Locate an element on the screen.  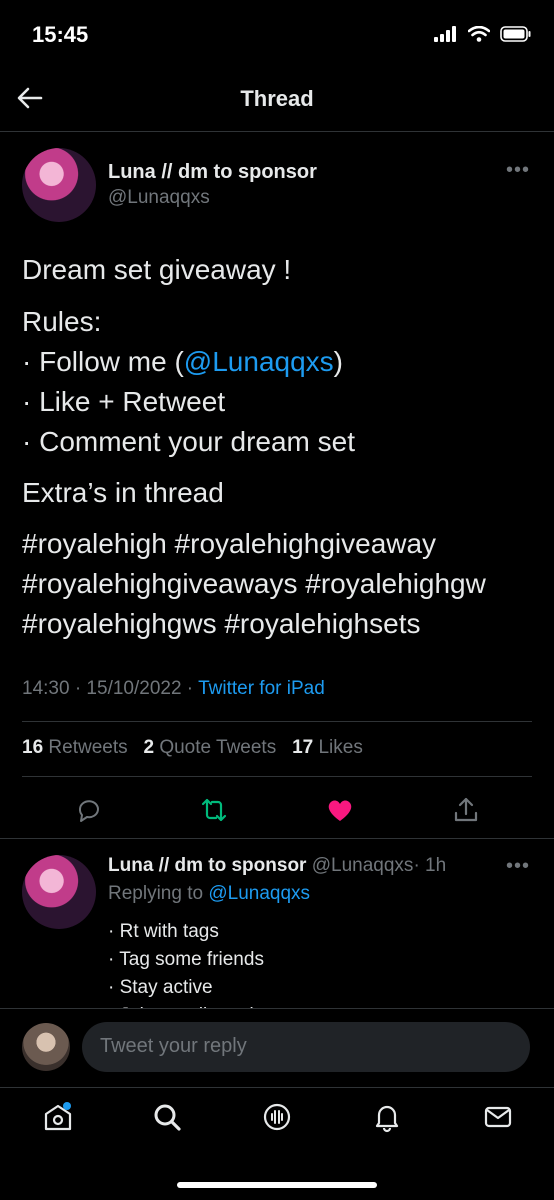
status-icons is located at coordinates (483, 34).